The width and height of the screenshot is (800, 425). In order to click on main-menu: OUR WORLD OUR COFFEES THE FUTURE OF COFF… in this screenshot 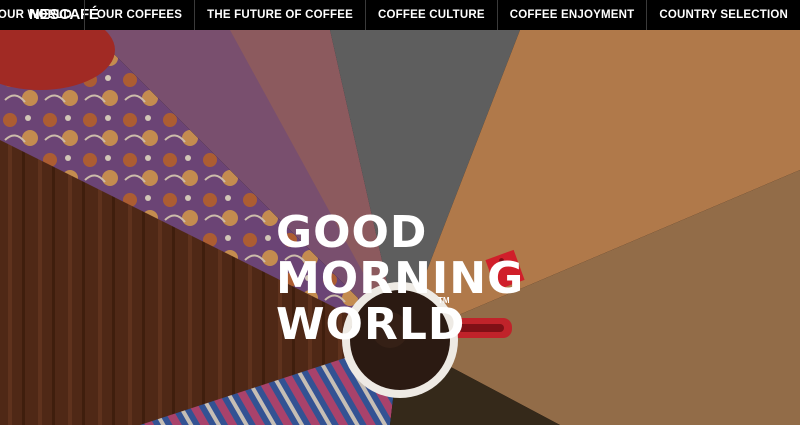, I will do `click(400, 15)`.